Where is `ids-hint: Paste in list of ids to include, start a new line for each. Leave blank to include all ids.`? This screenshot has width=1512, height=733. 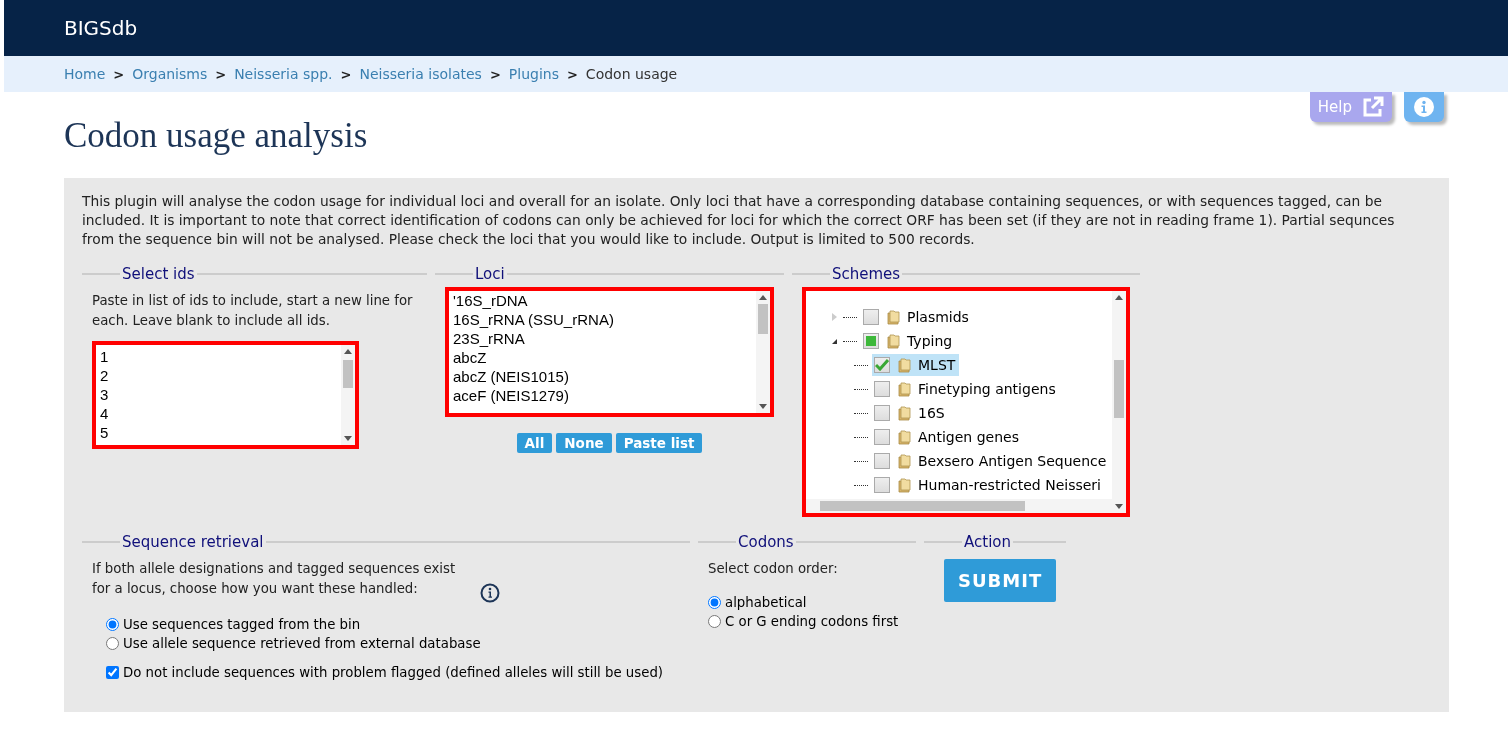 ids-hint: Paste in list of ids to include, start a new line for each. Leave blank to include all ids. is located at coordinates (253, 311).